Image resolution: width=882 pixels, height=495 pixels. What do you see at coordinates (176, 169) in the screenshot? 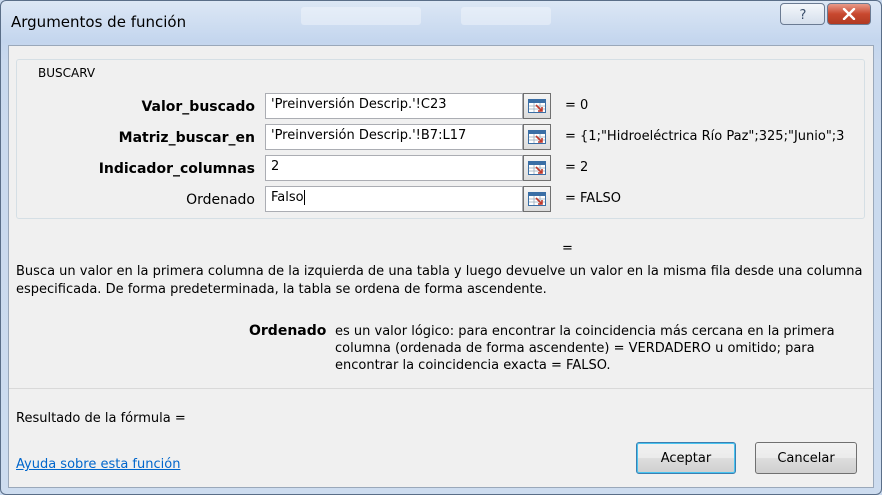
I see `argument-label: Indicador_columnas` at bounding box center [176, 169].